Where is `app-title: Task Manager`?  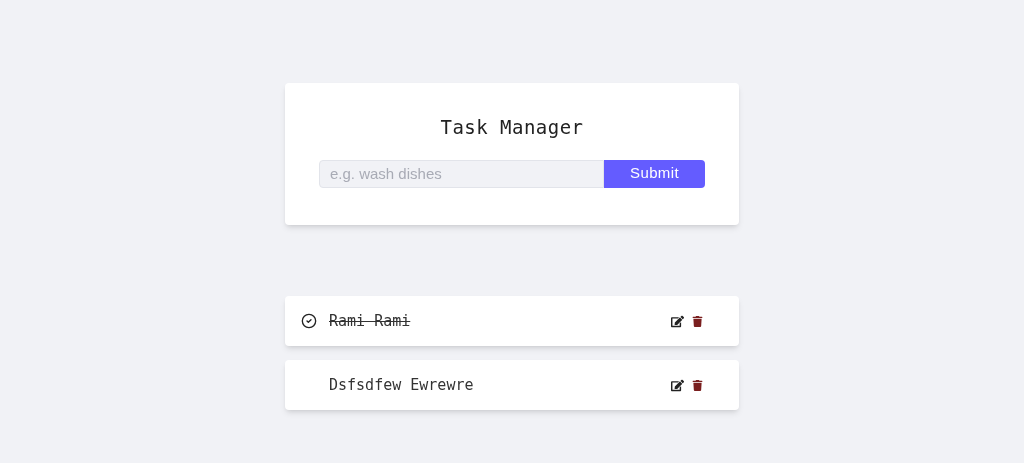 app-title: Task Manager is located at coordinates (512, 127).